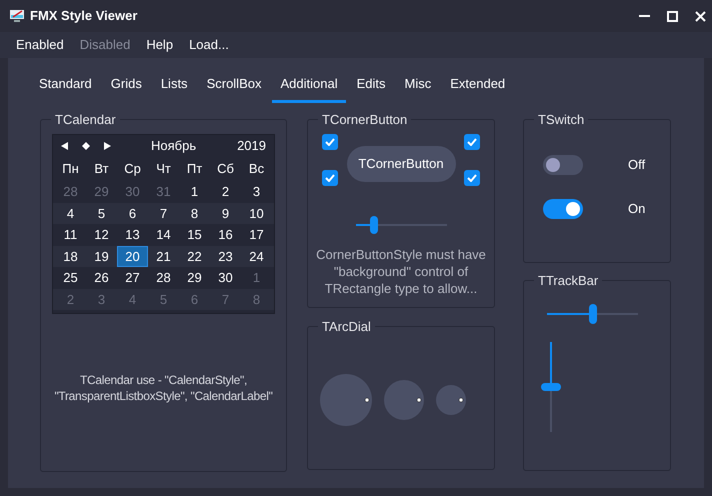  What do you see at coordinates (132, 169) in the screenshot?
I see `weekday-label: Ср` at bounding box center [132, 169].